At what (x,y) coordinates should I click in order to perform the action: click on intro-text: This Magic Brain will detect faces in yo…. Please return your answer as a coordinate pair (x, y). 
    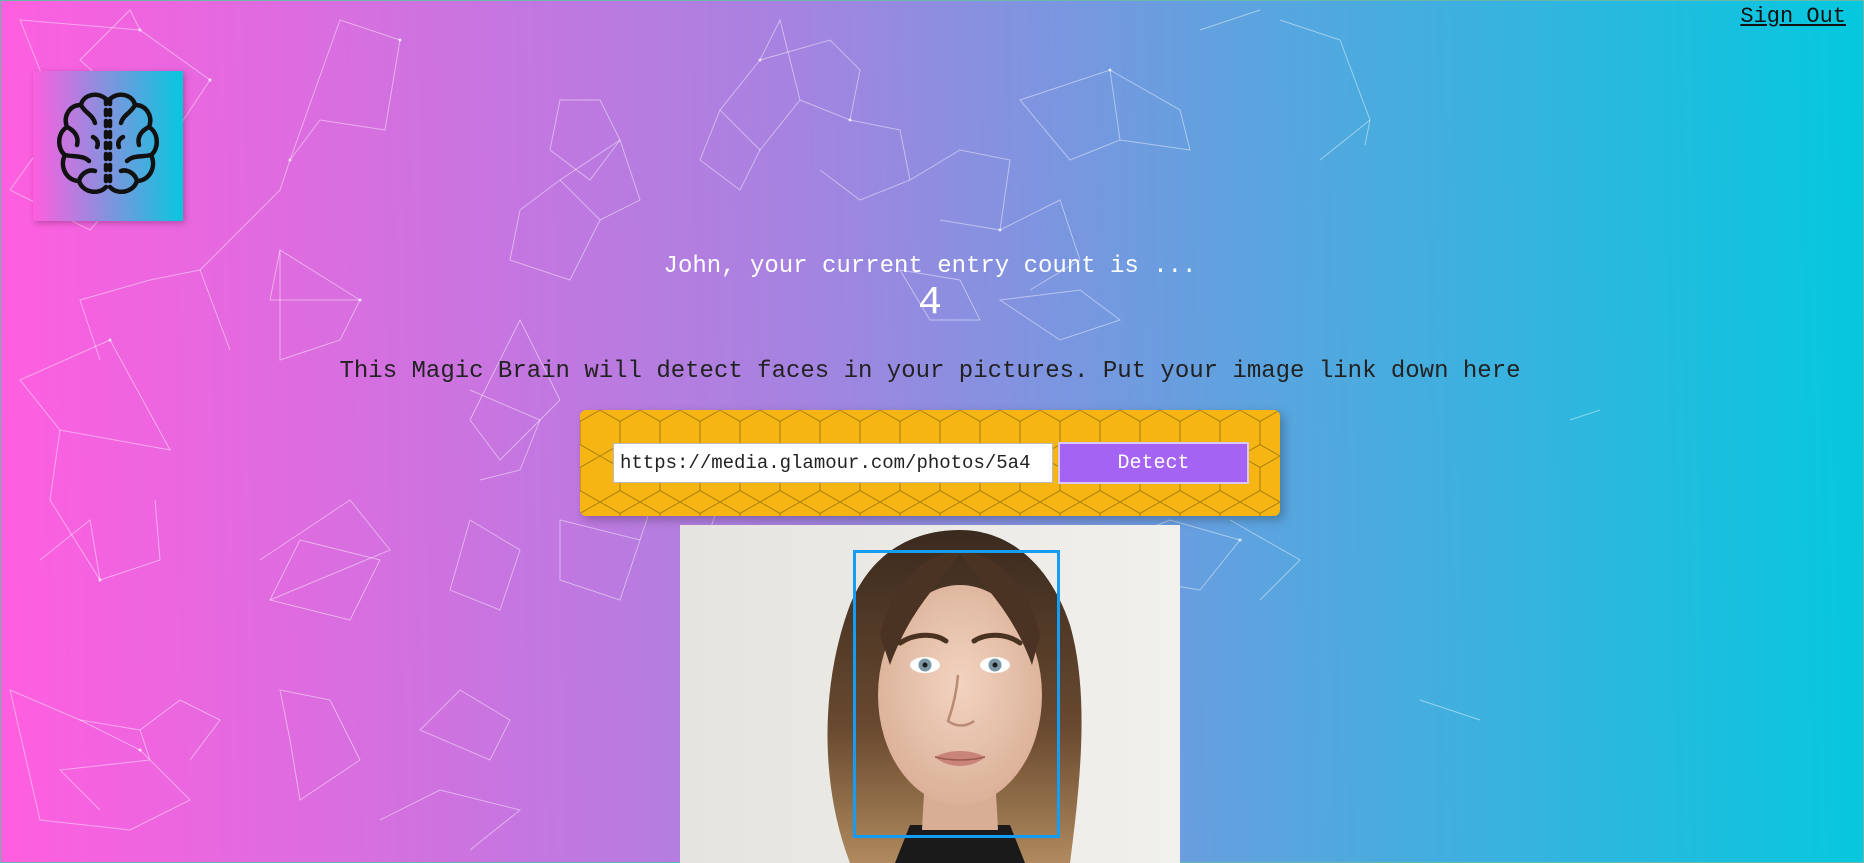
    Looking at the image, I should click on (930, 371).